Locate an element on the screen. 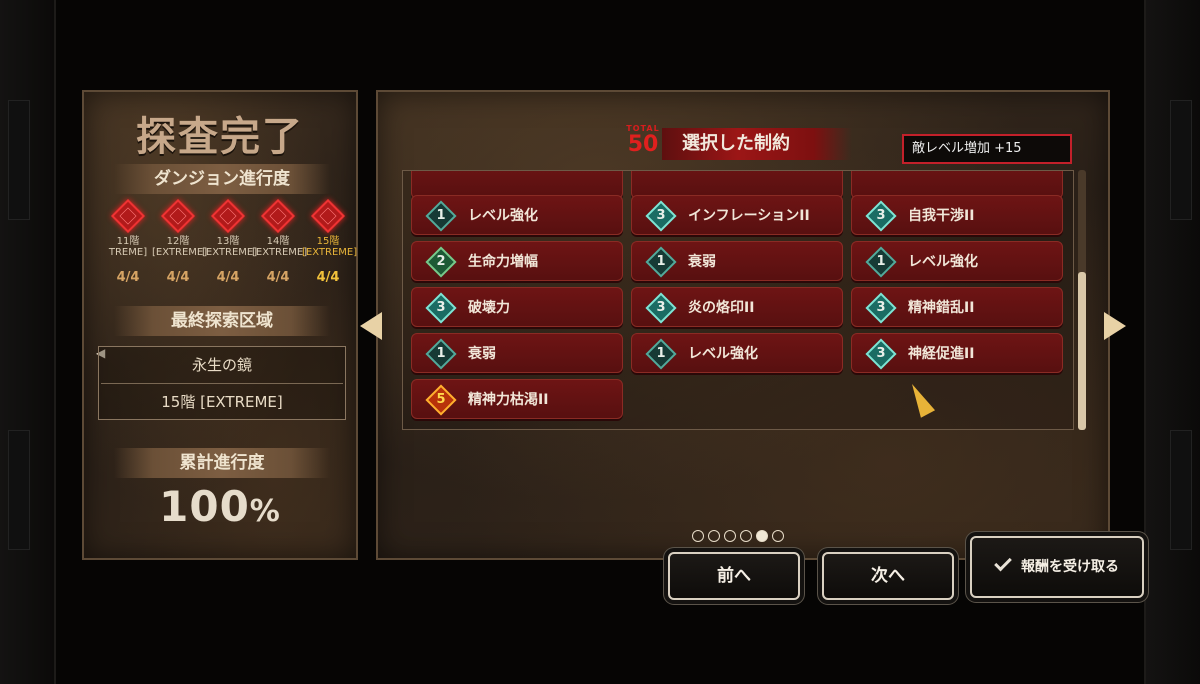 The height and width of the screenshot is (684, 1200). enemy-level-increase: 敵レベル増加 +15 is located at coordinates (987, 149).